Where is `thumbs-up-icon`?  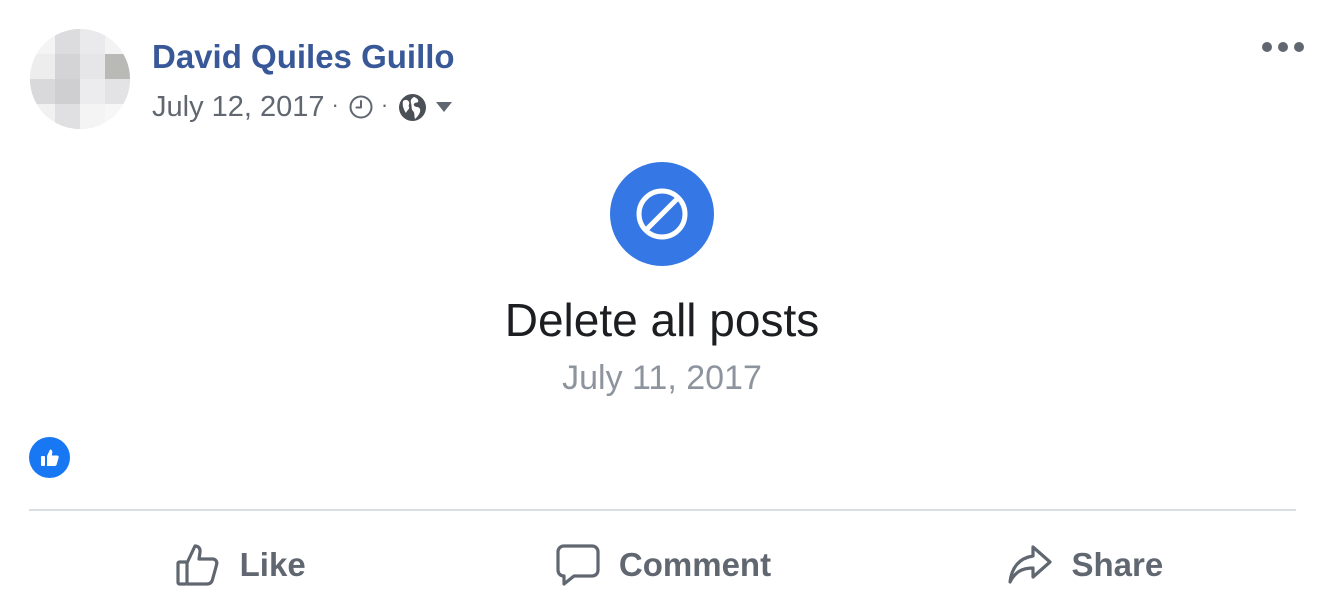
thumbs-up-icon is located at coordinates (207, 565).